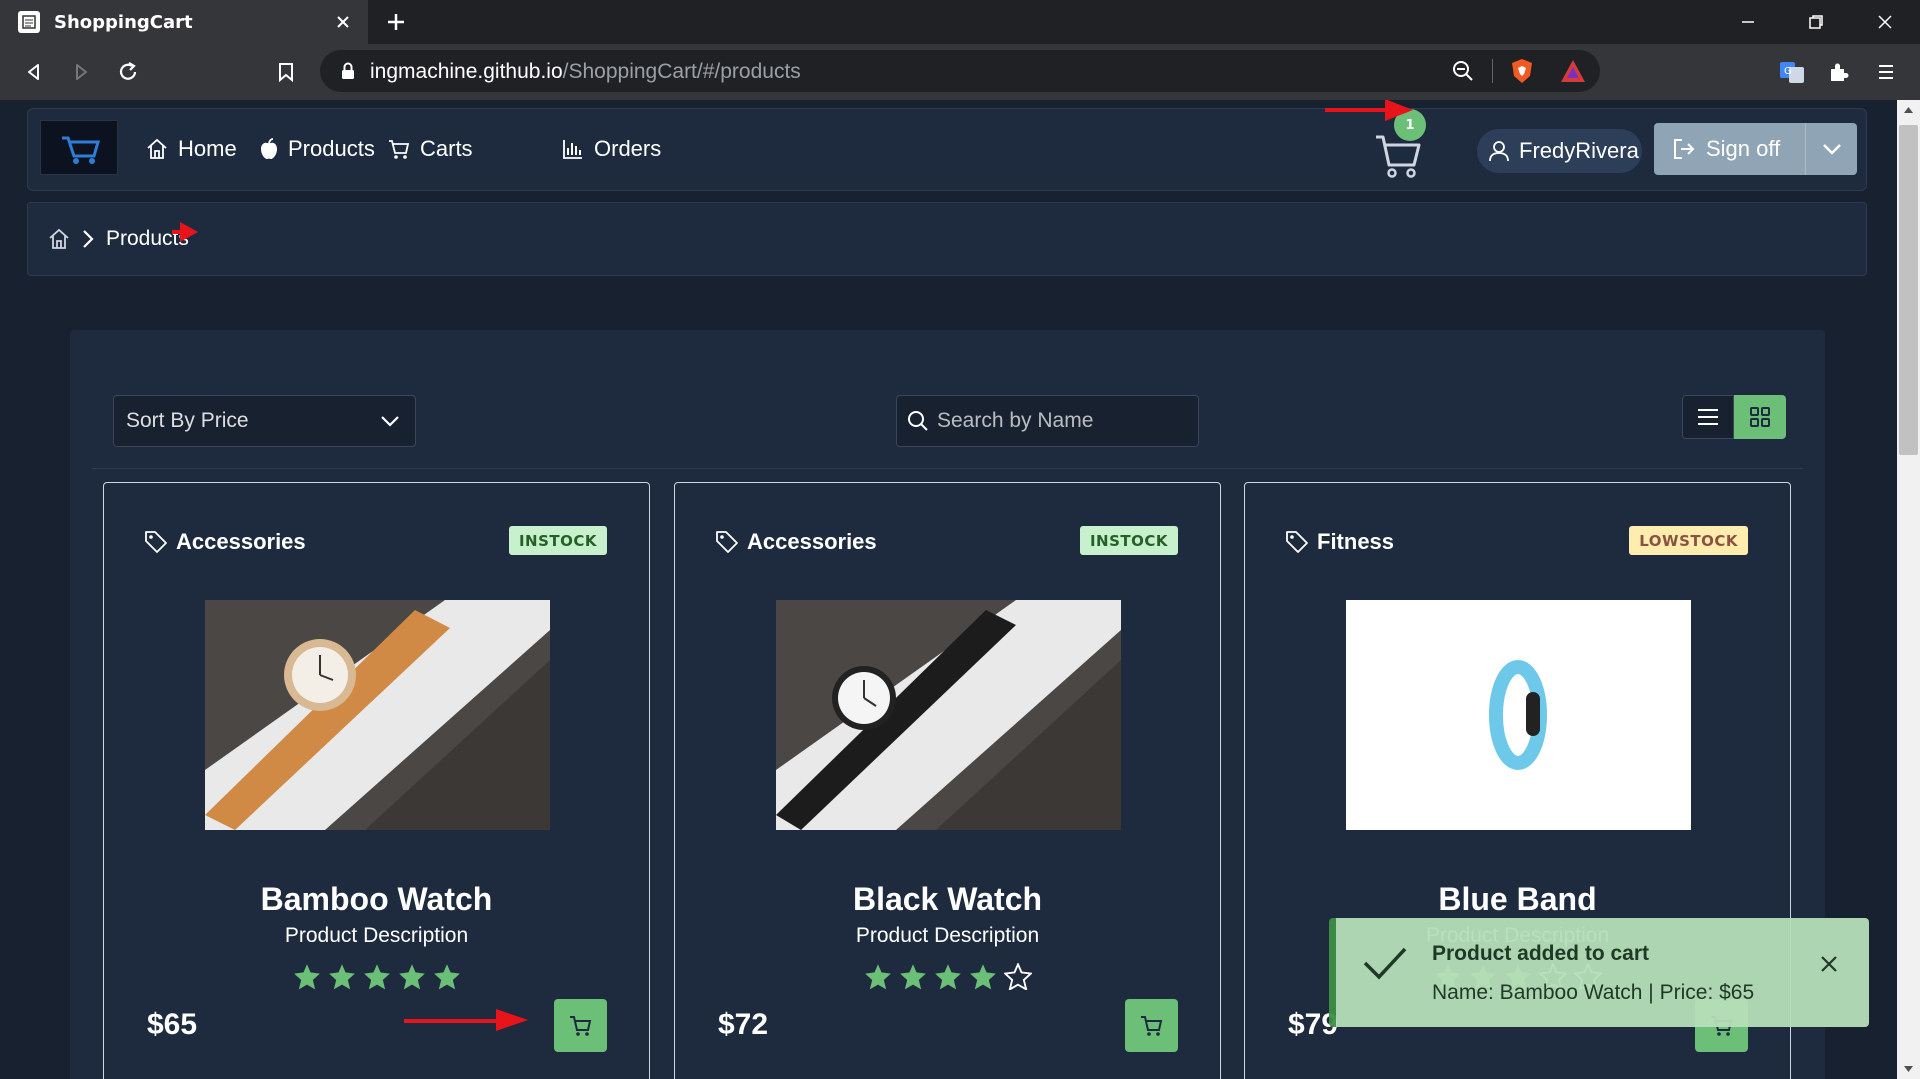 This screenshot has width=1920, height=1079. Describe the element at coordinates (1339, 542) in the screenshot. I see `product-category: Fitness` at that location.